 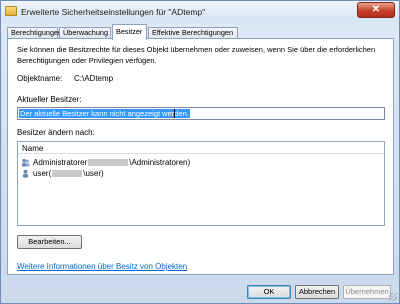 I want to click on owner-item-name-end: \Administratoren), so click(x=160, y=162).